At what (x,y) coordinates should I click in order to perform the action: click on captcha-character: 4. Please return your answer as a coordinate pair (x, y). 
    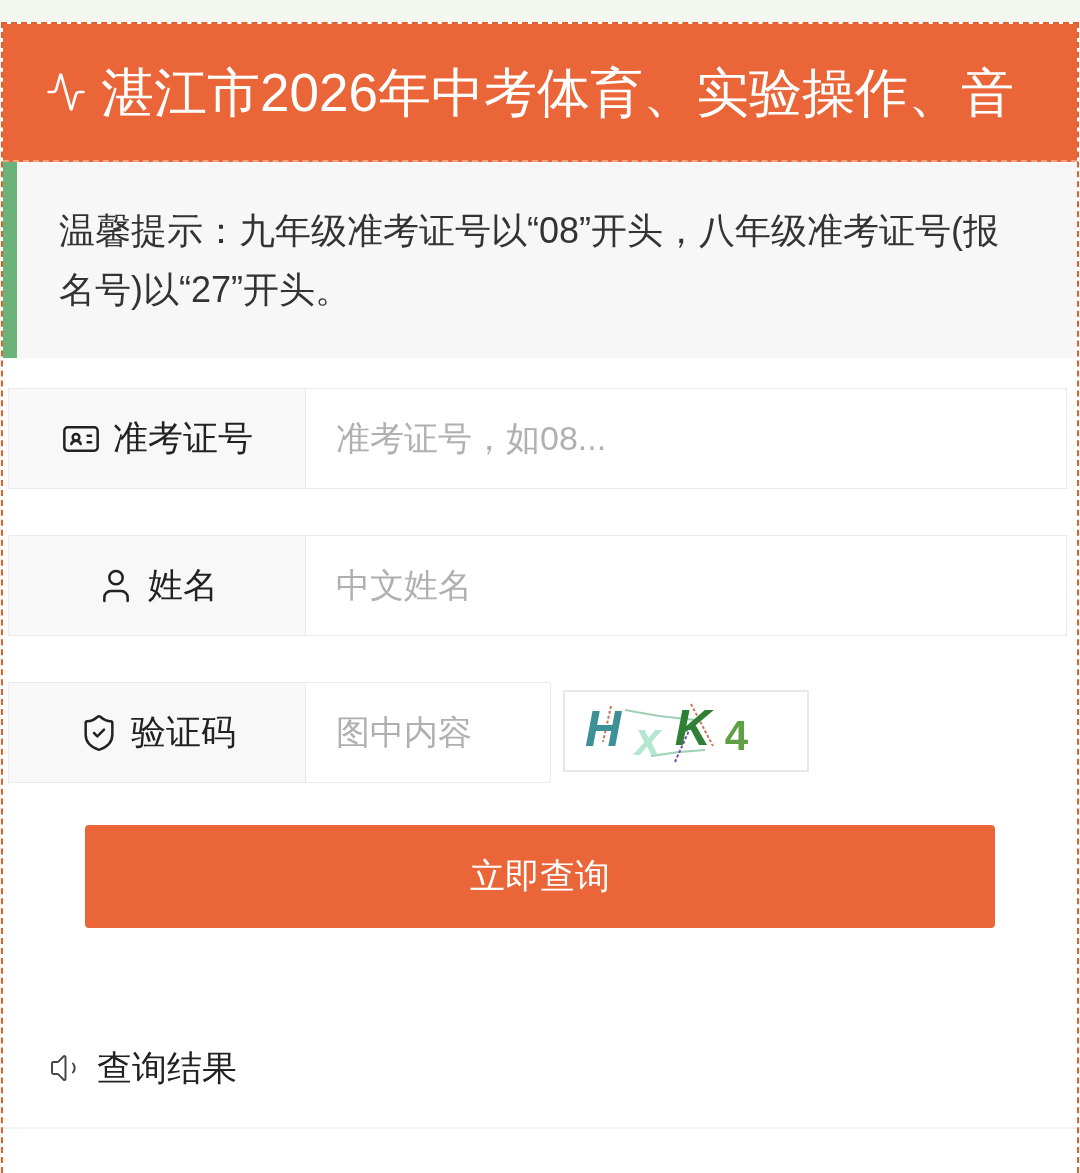
    Looking at the image, I should click on (736, 736).